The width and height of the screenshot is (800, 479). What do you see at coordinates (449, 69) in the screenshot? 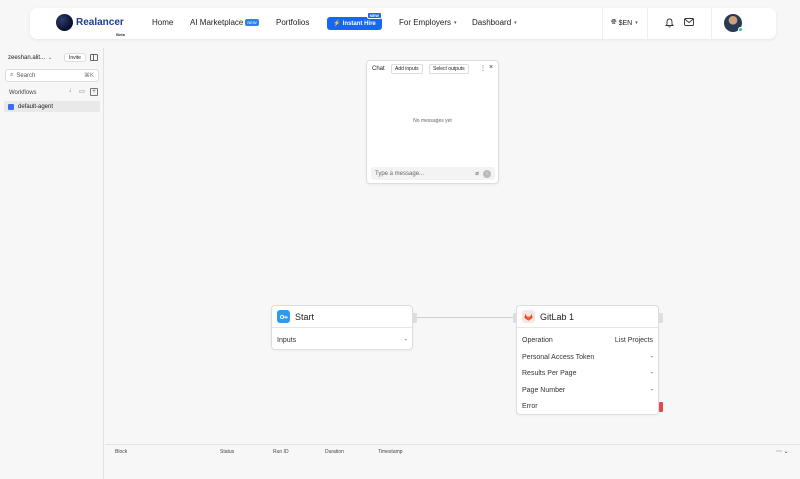
I see `select-outputs-button: Select outputs` at bounding box center [449, 69].